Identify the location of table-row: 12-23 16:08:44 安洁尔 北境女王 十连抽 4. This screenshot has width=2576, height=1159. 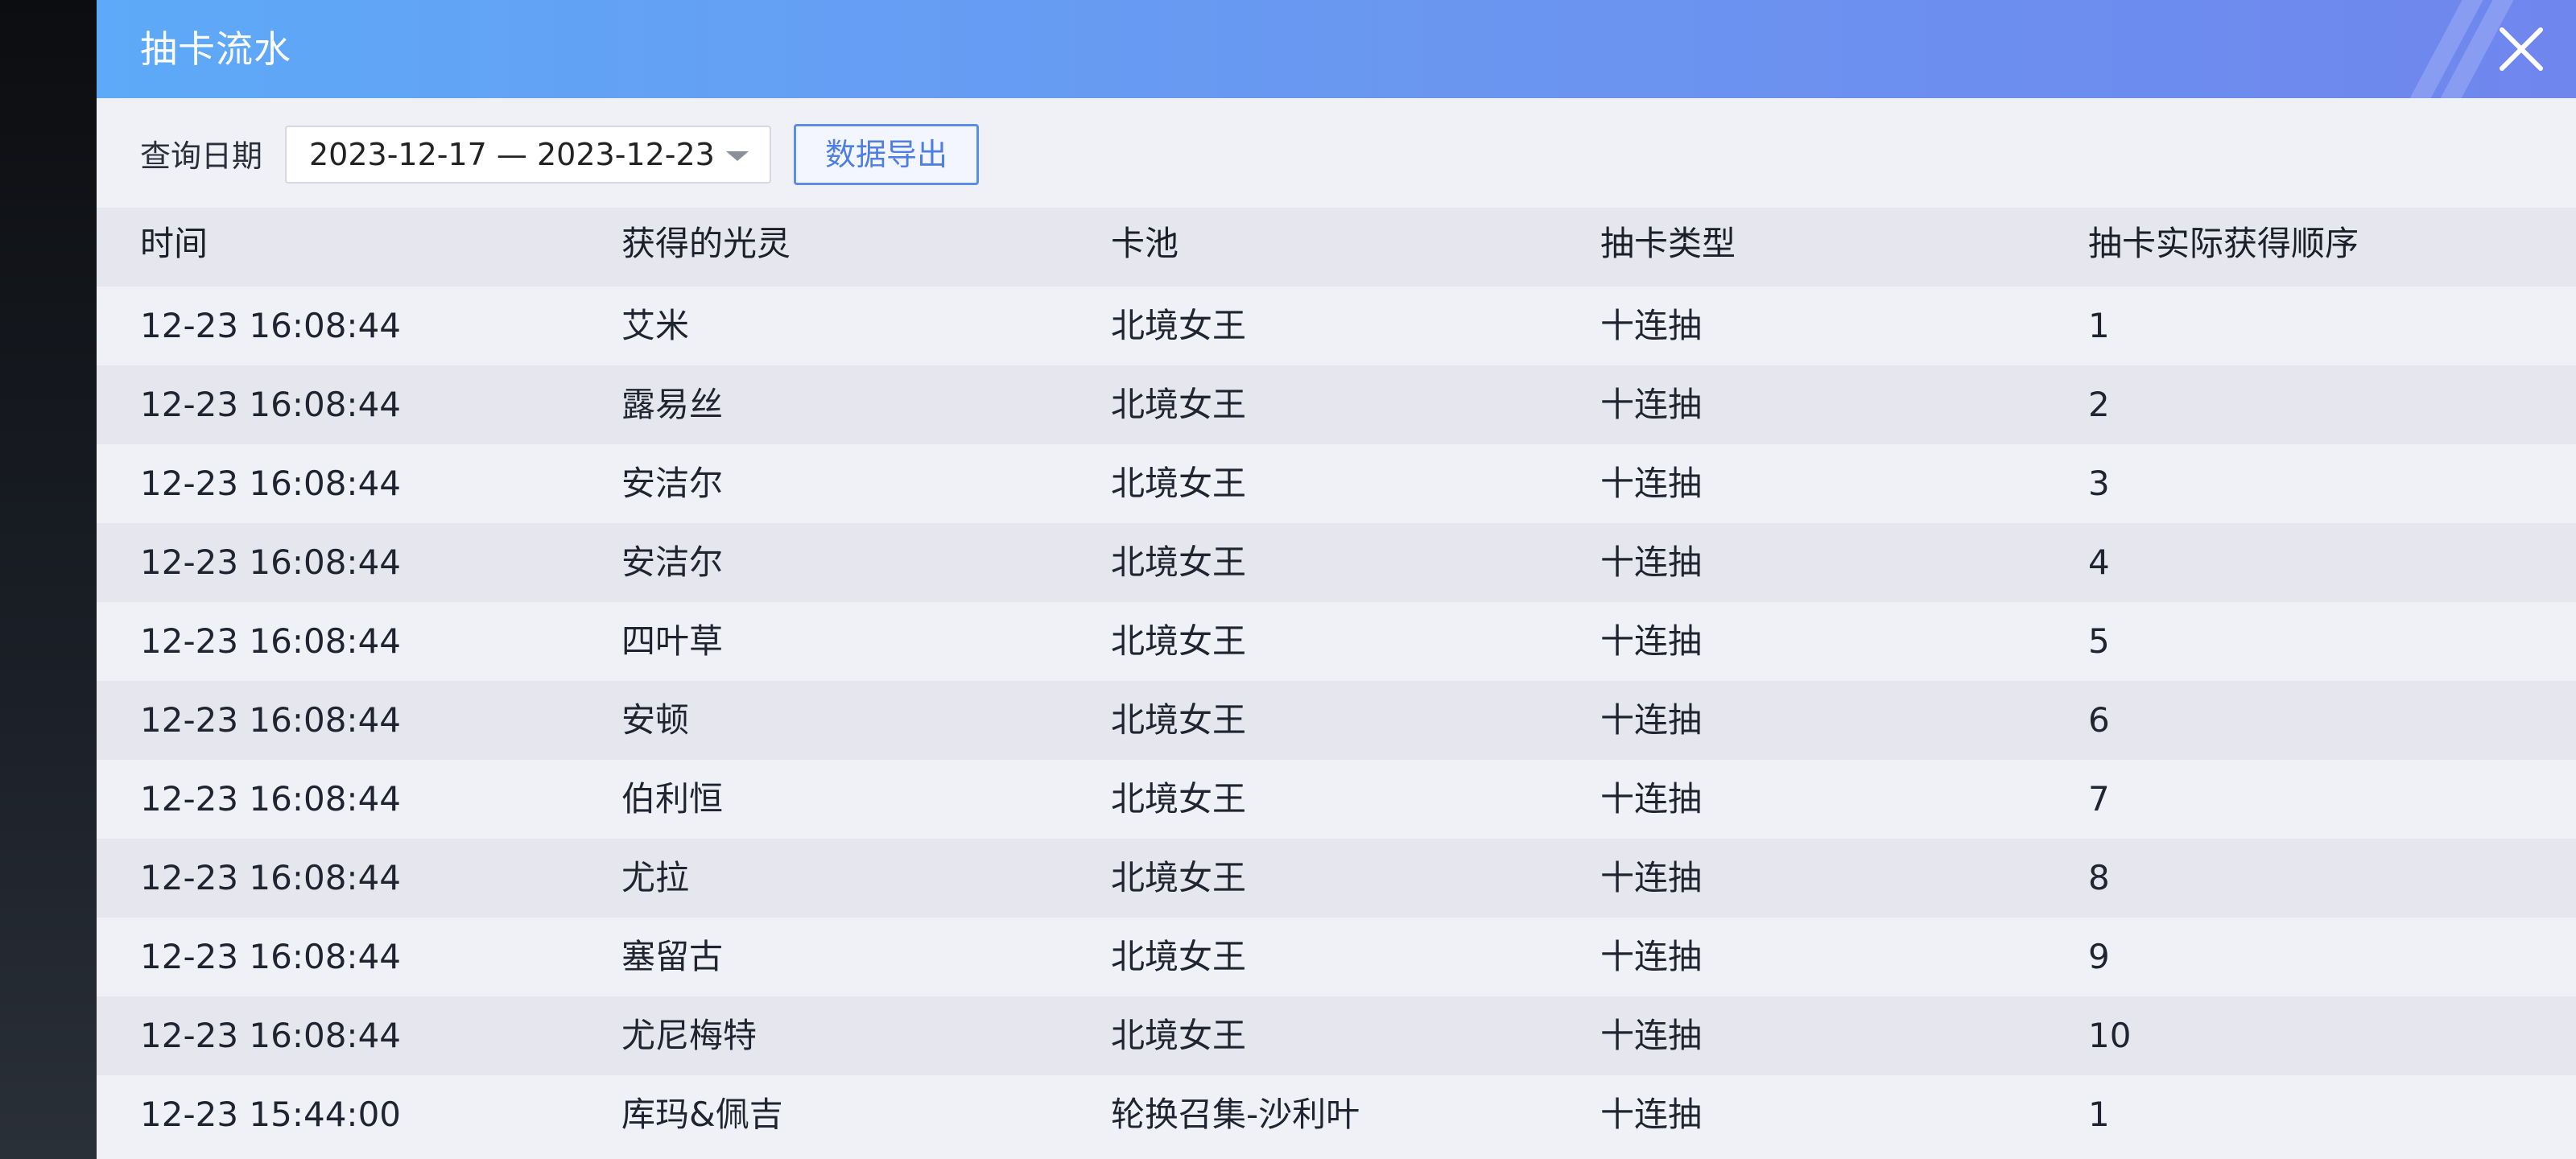
(1336, 562).